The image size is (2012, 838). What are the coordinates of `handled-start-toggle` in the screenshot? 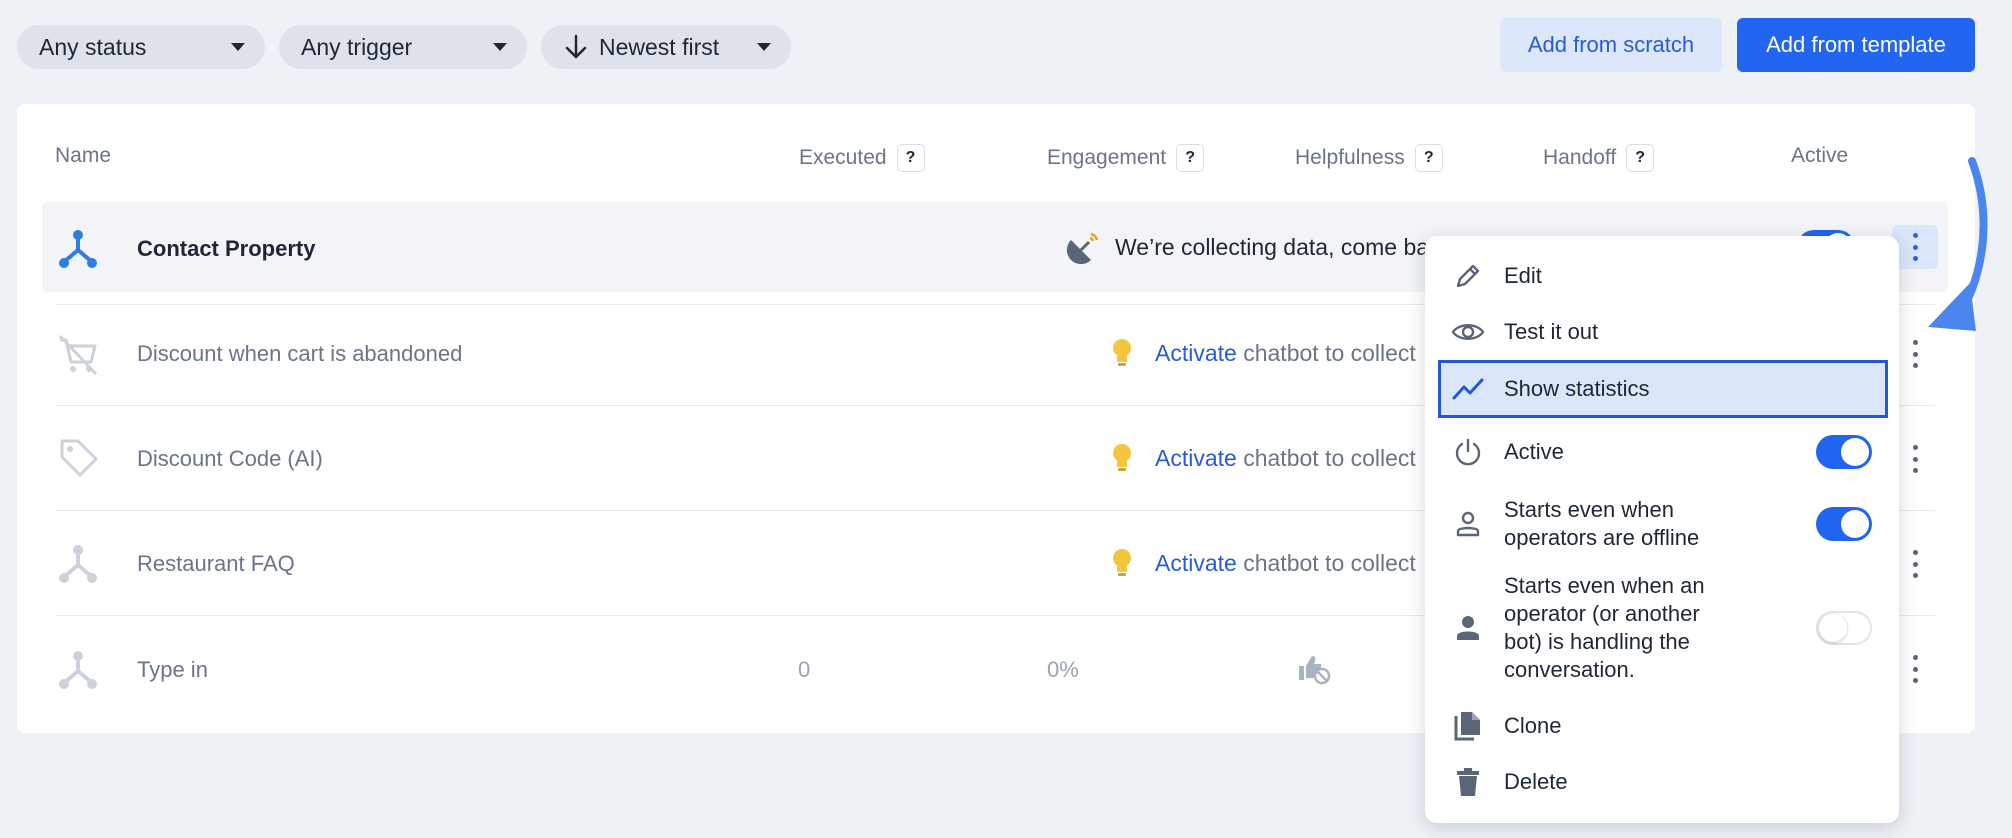 It's located at (1844, 628).